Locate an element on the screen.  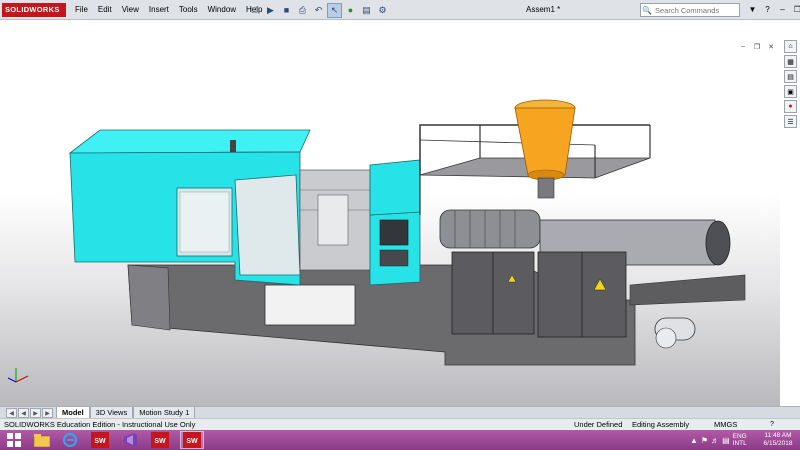
housing-door-open is located at coordinates (267, 225).